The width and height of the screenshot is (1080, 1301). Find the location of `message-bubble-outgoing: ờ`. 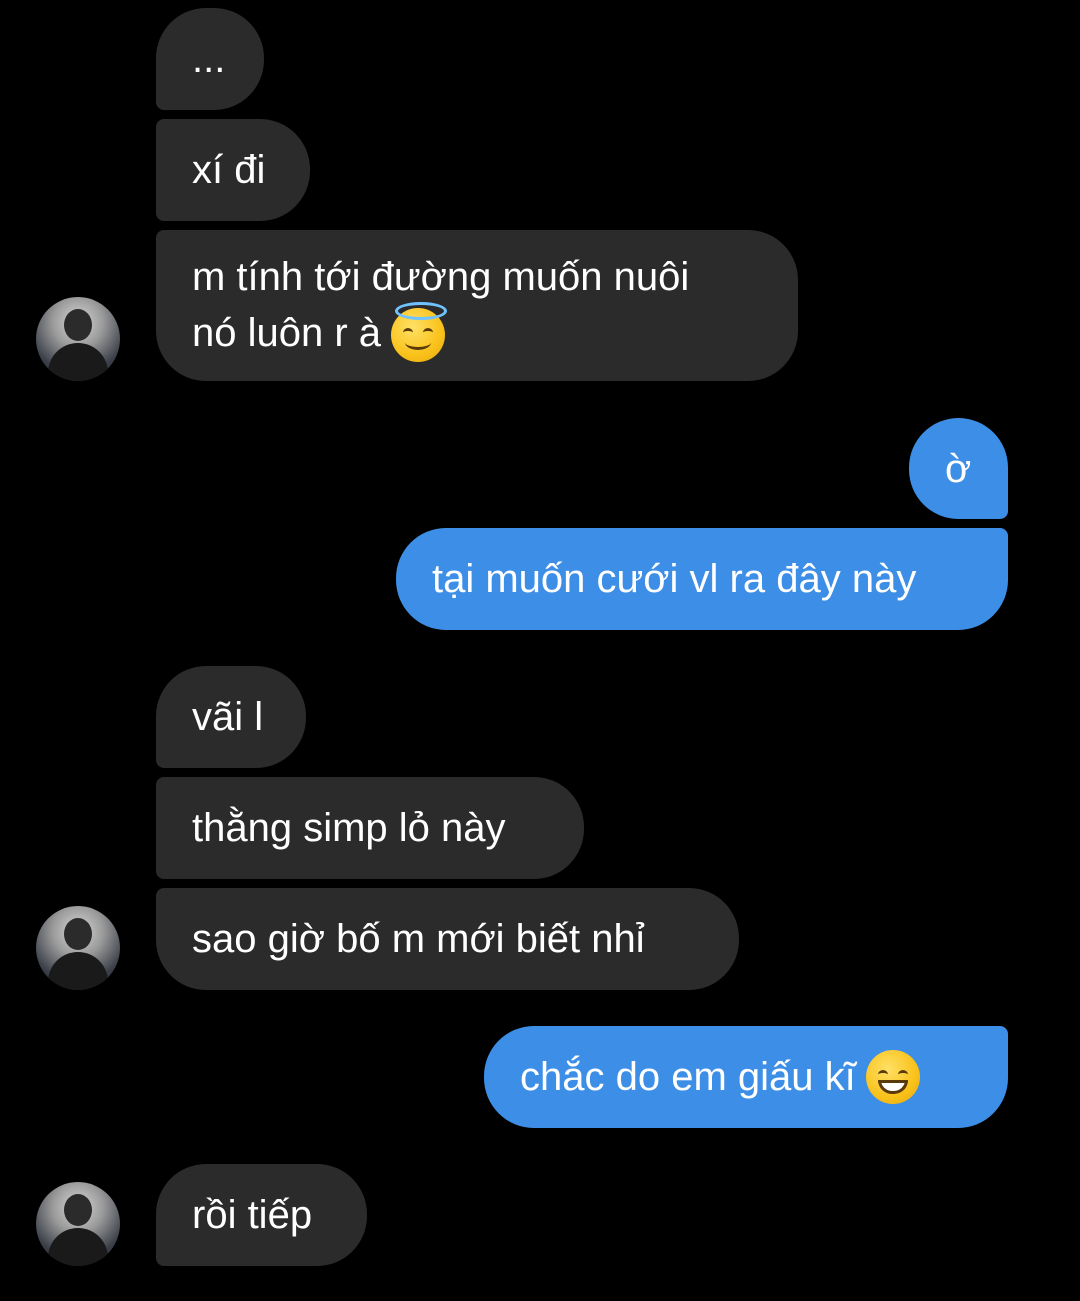

message-bubble-outgoing: ờ is located at coordinates (958, 468).